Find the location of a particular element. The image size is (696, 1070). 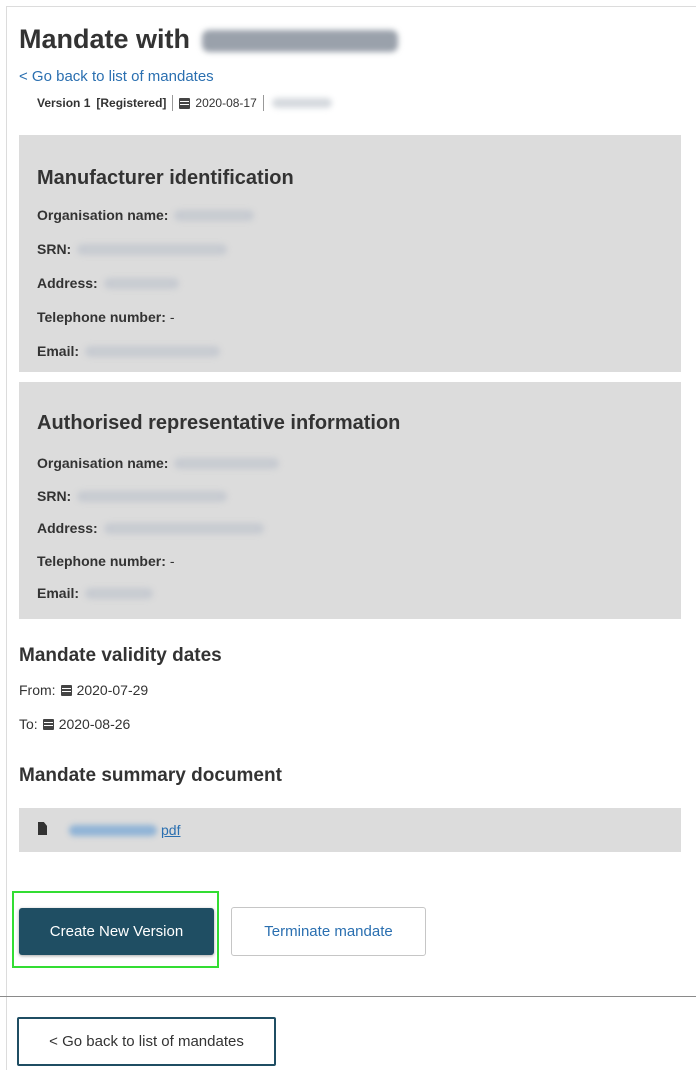

version-meta: Version 1 [Registered] 2020-08-17 is located at coordinates (184, 103).